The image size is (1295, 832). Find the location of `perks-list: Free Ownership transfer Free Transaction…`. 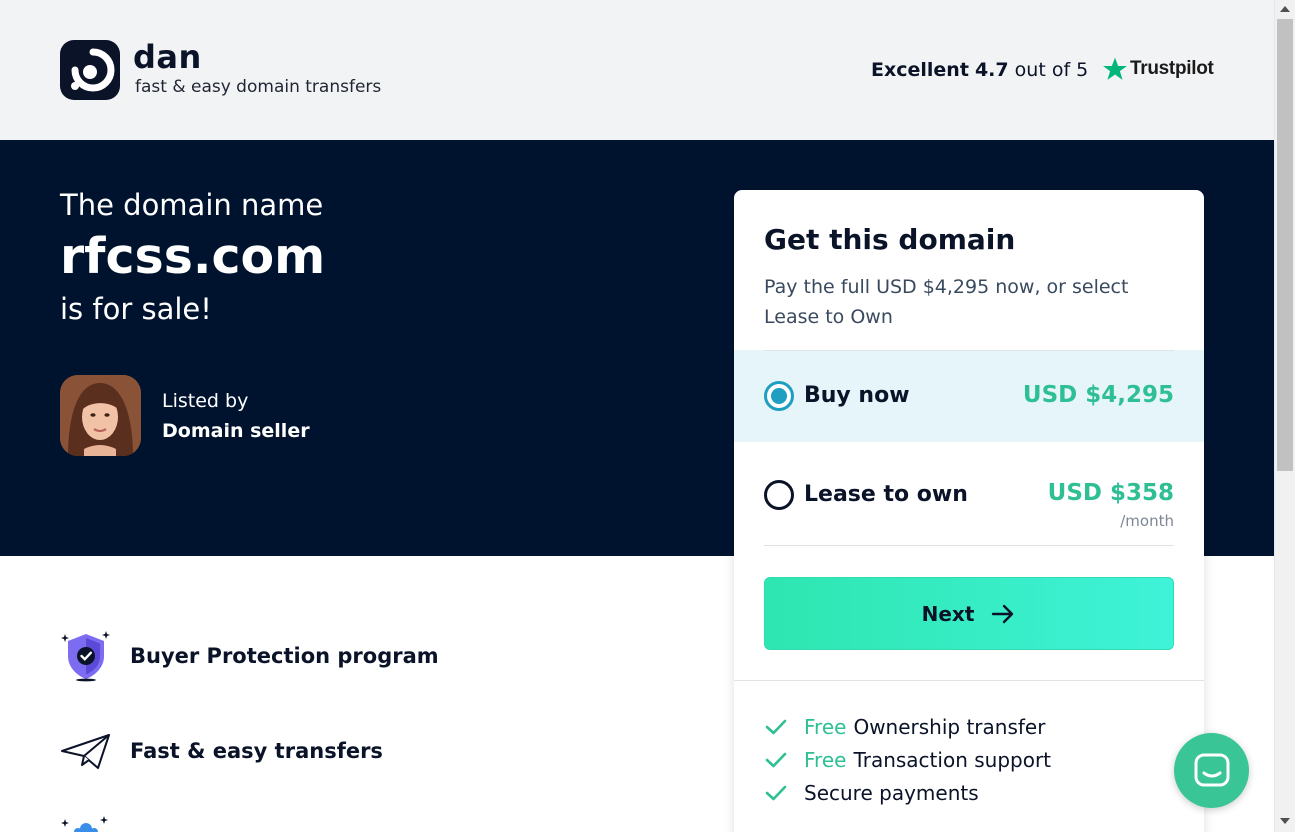

perks-list: Free Ownership transfer Free Transaction… is located at coordinates (907, 759).